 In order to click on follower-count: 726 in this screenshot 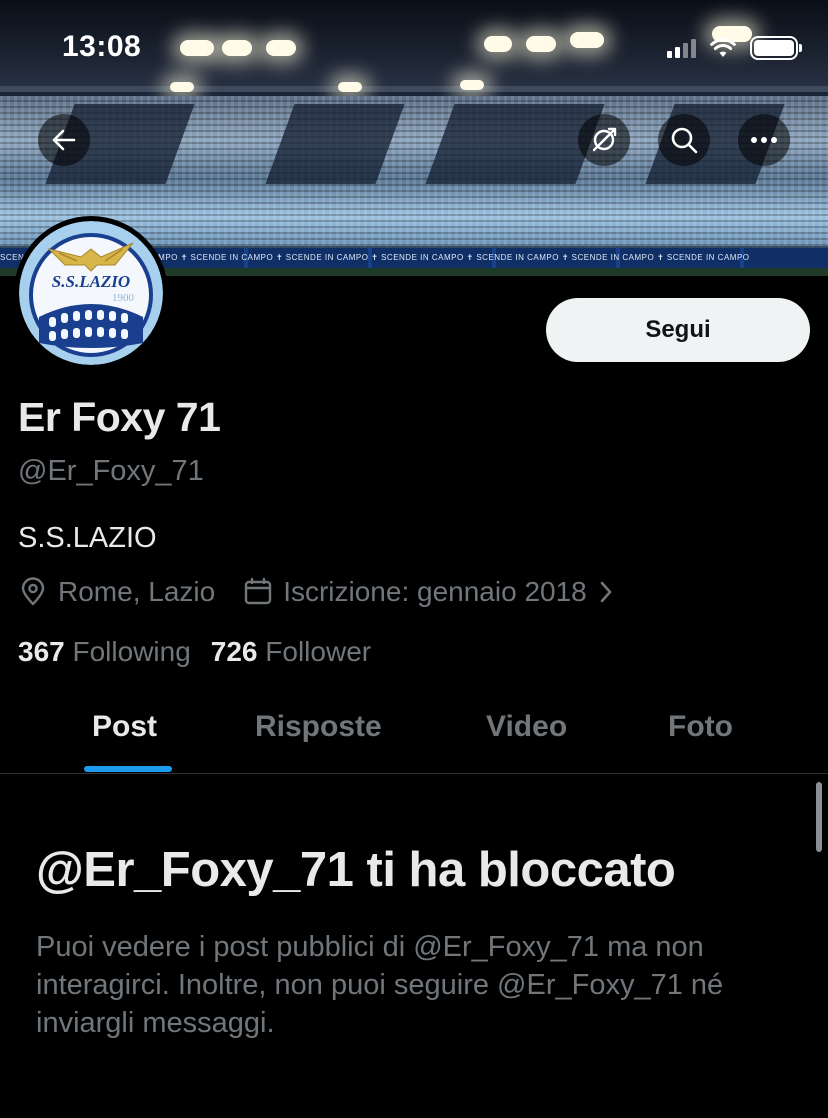, I will do `click(234, 651)`.